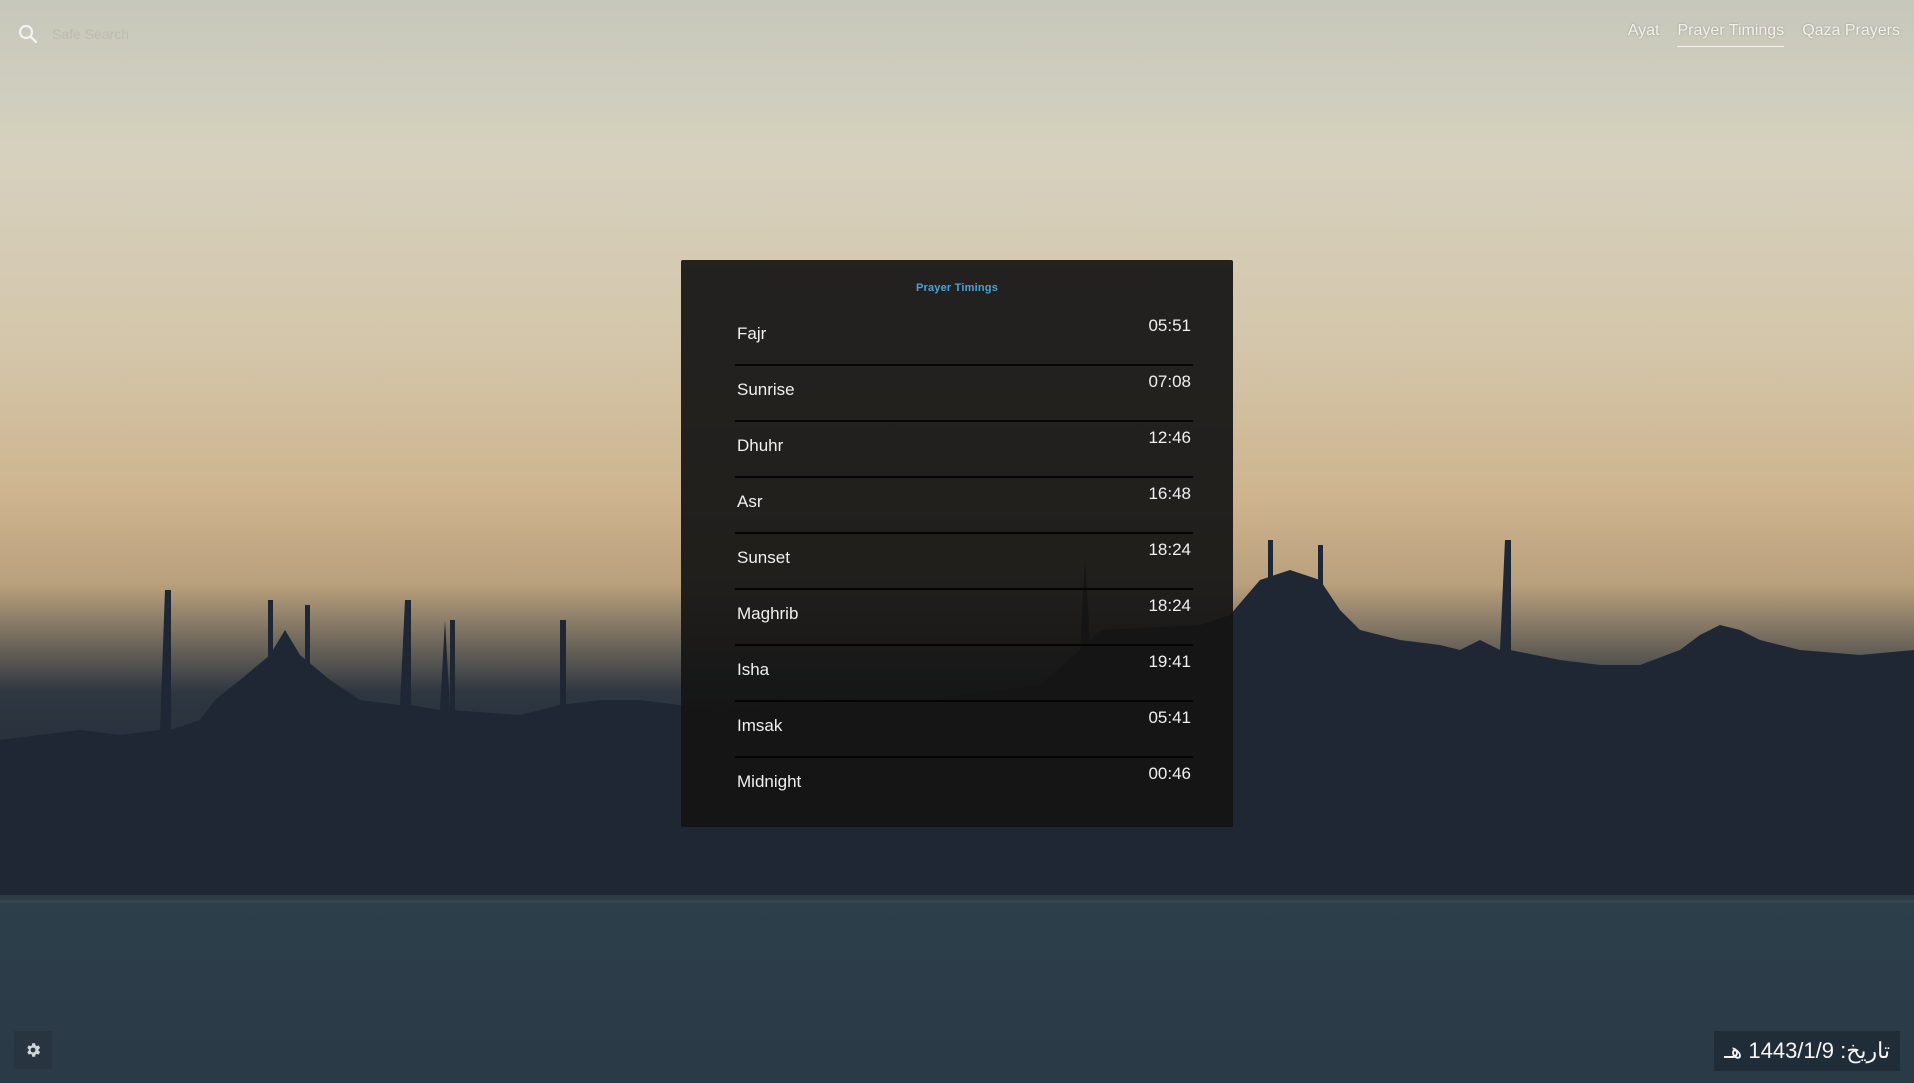  I want to click on prayer-name: Midnight, so click(769, 781).